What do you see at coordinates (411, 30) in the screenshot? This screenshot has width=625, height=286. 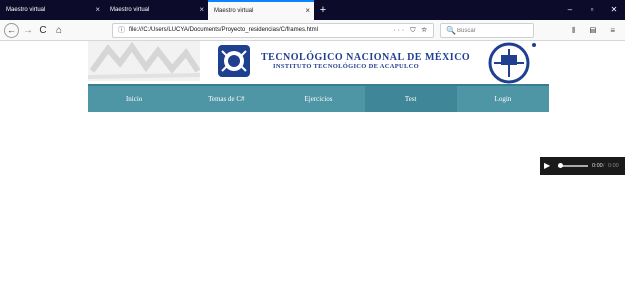 I see `page-actions-icons: ··· ⛉ ☆` at bounding box center [411, 30].